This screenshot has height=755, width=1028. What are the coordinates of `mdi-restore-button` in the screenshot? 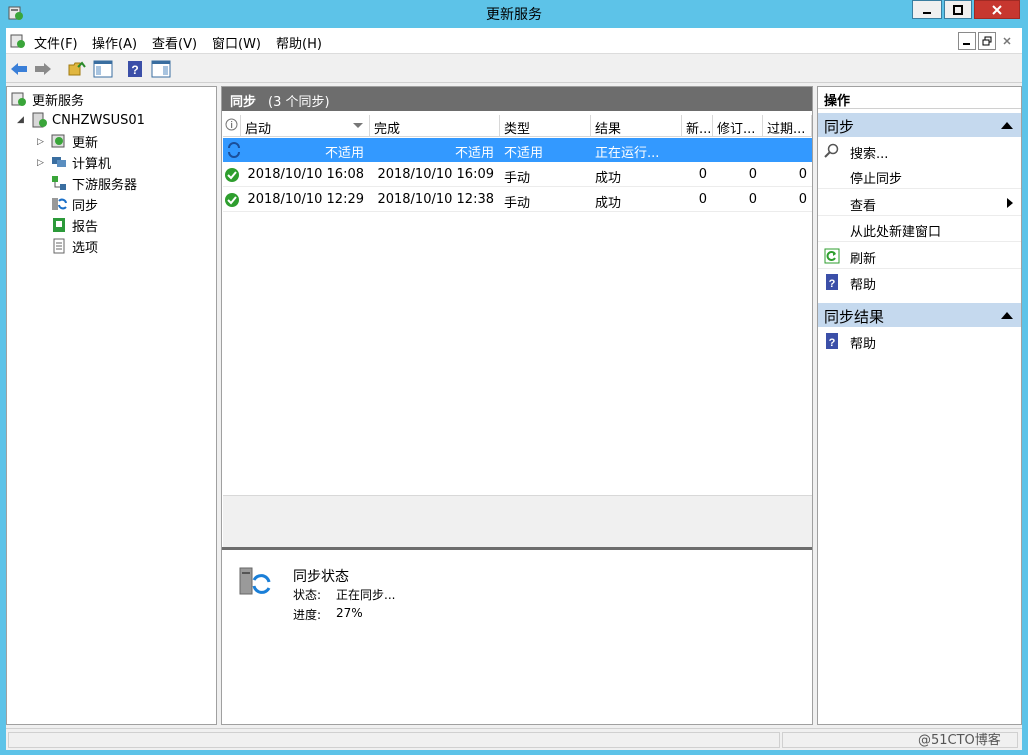 It's located at (987, 41).